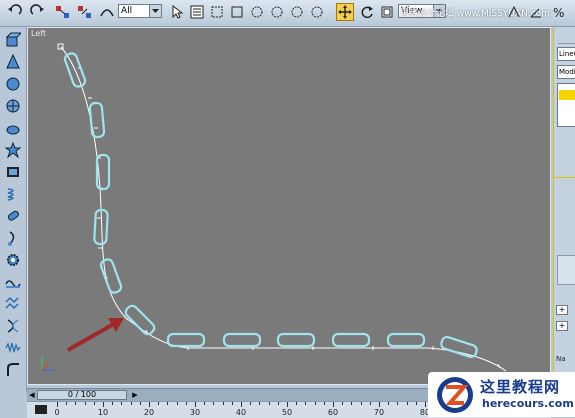  What do you see at coordinates (32, 395) in the screenshot?
I see `time-slider-prev-icon: ◀` at bounding box center [32, 395].